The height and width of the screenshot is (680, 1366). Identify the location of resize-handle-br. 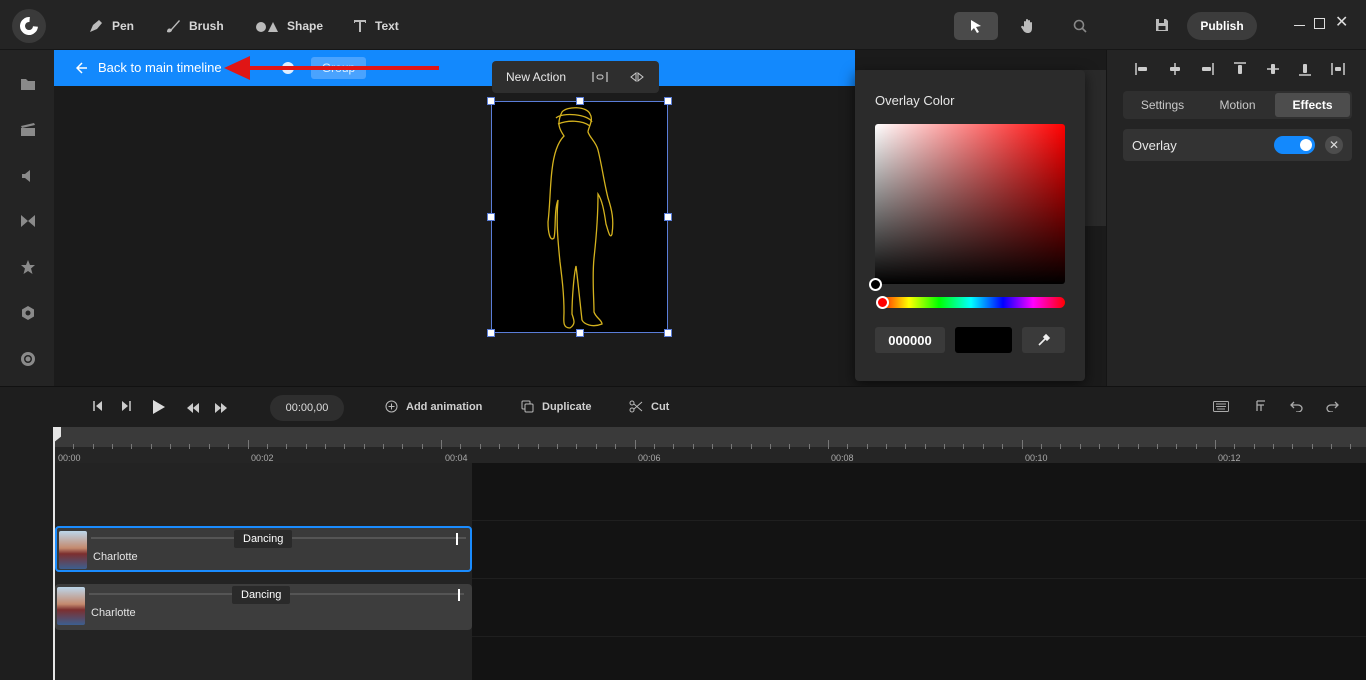
(668, 333).